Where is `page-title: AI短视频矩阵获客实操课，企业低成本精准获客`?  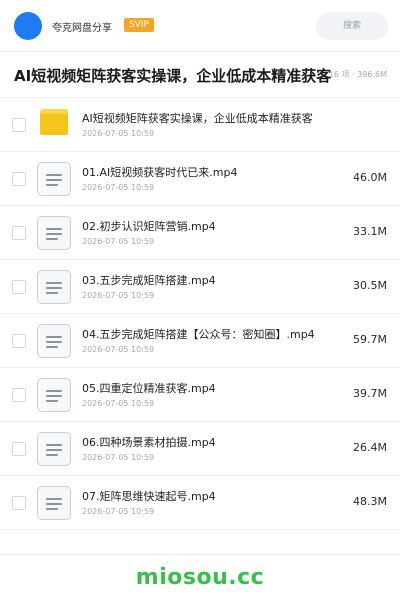
page-title: AI短视频矩阵获客实操课，企业低成本精准获客 is located at coordinates (173, 76).